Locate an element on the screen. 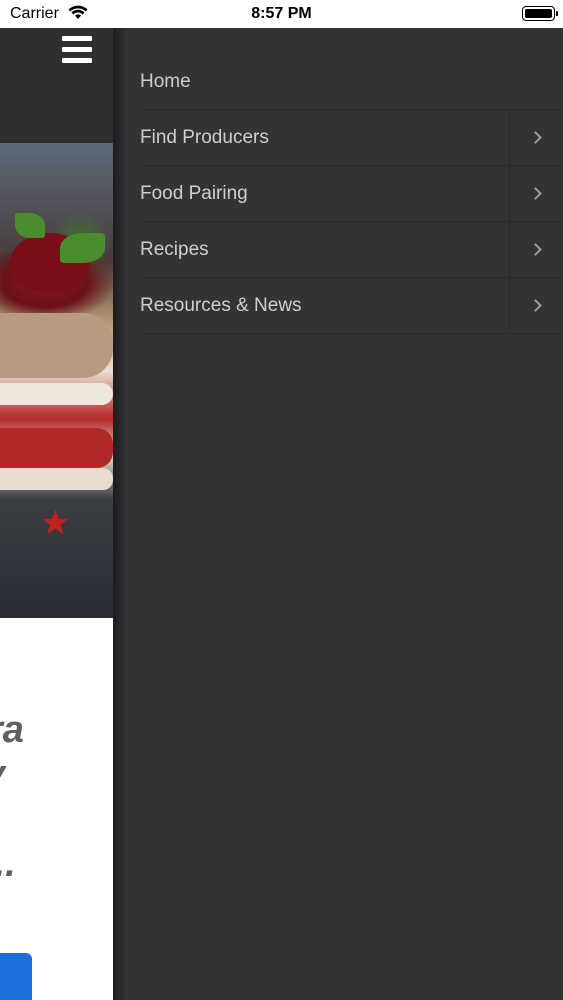 The image size is (563, 1000). food-base-layer is located at coordinates (56, 479).